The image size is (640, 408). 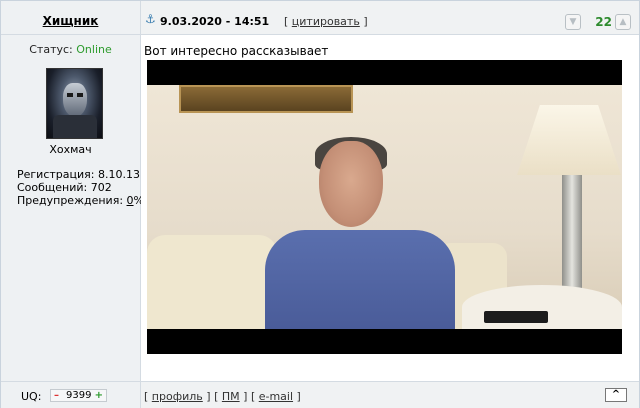 What do you see at coordinates (70, 149) in the screenshot?
I see `author-rank: Хохмач` at bounding box center [70, 149].